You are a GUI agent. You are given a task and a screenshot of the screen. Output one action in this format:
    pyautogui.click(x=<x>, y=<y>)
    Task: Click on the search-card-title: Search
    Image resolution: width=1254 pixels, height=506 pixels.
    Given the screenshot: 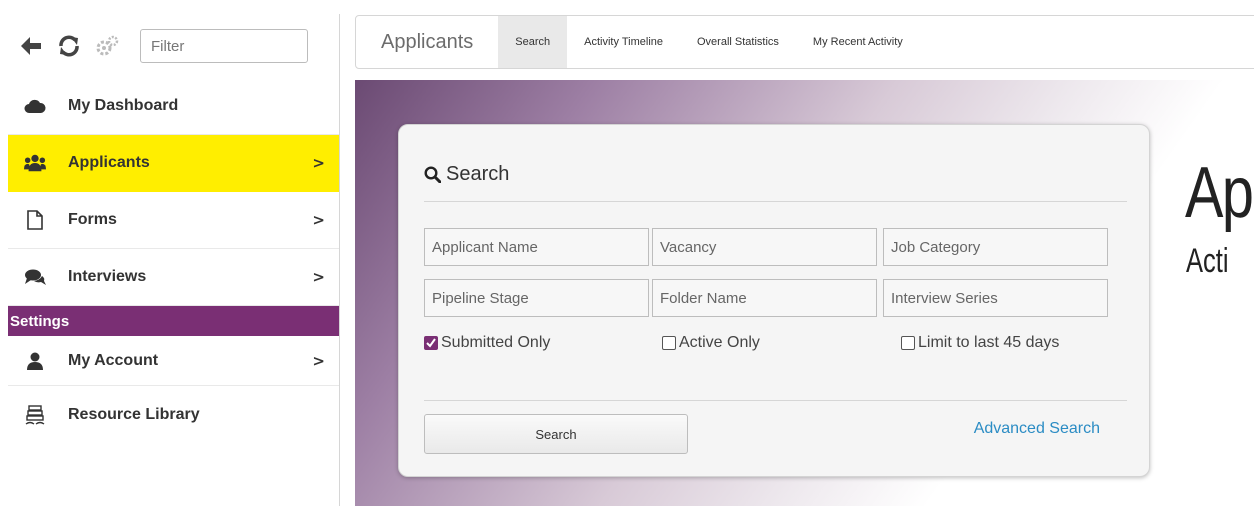 What is the action you would take?
    pyautogui.click(x=466, y=174)
    